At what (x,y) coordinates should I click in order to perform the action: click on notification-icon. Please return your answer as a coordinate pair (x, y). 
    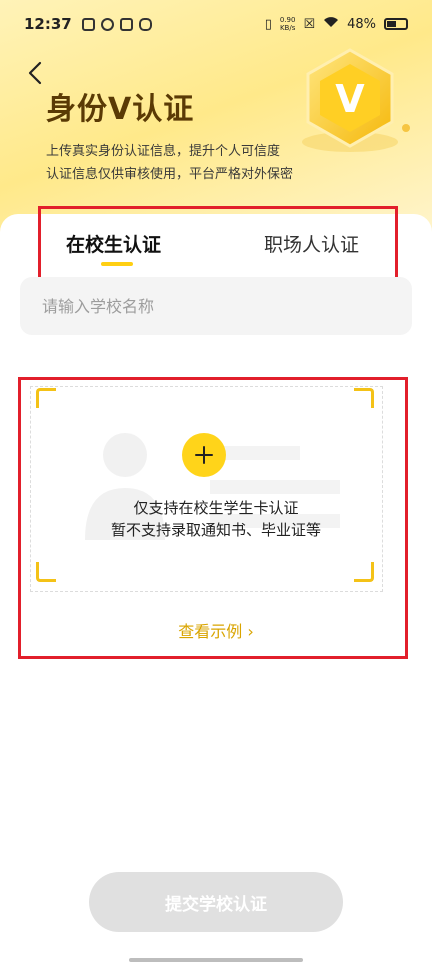
    Looking at the image, I should click on (88, 24).